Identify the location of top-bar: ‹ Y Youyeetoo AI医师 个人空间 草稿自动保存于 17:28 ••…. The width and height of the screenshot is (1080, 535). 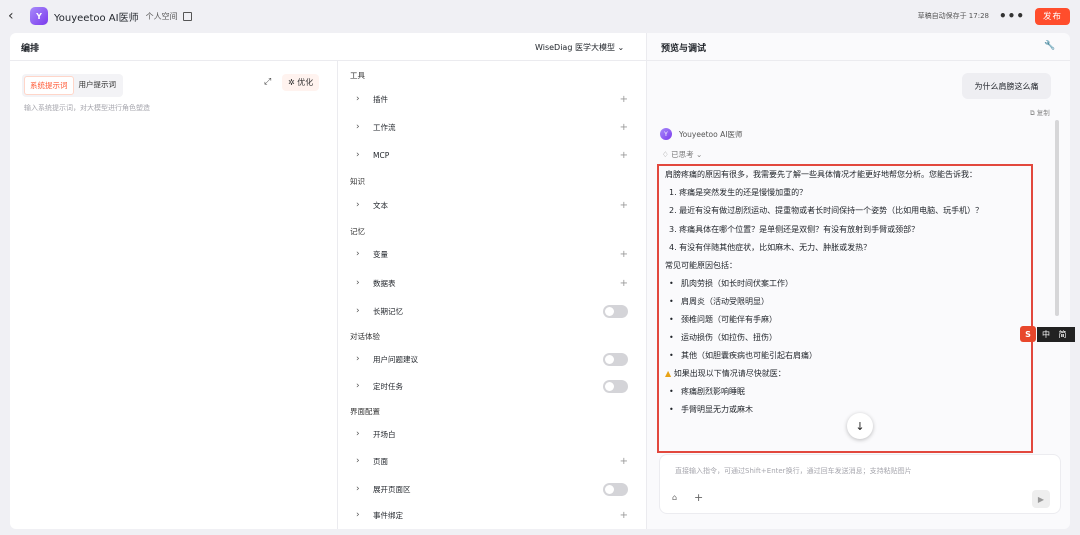
(540, 16).